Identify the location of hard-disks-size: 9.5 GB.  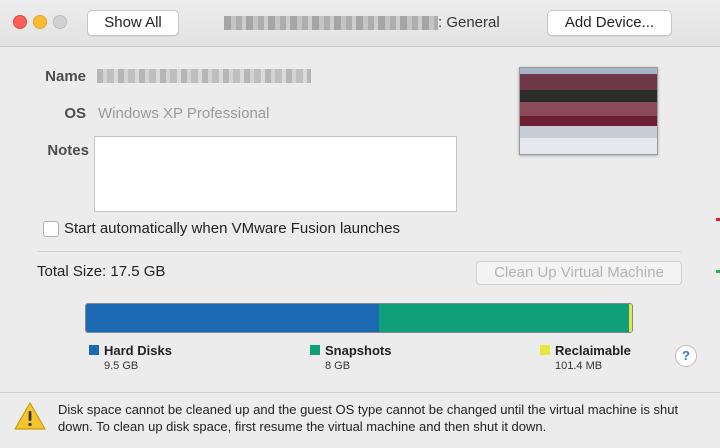
(121, 366).